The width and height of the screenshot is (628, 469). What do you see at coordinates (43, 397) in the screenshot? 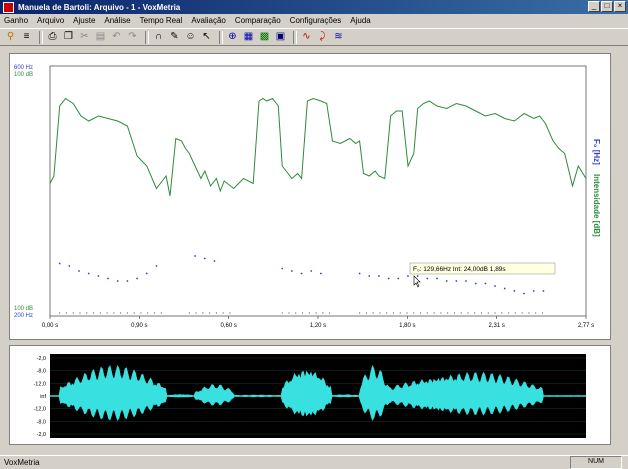
I see `waveform-y-tick-label: inf` at bounding box center [43, 397].